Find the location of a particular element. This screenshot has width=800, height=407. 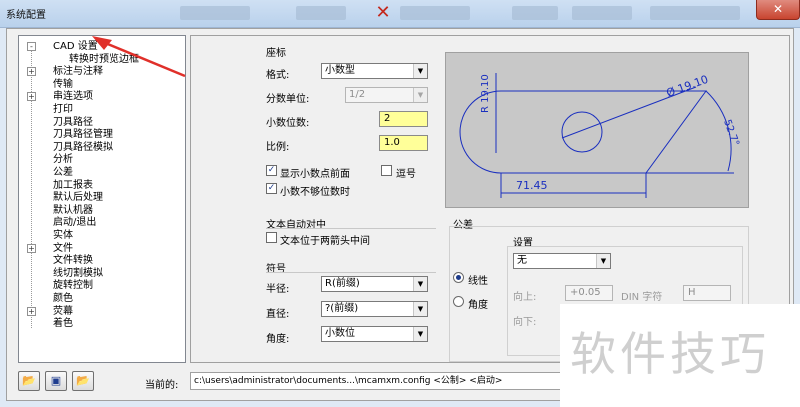

tree-item: 刀具路径 is located at coordinates (102, 122).